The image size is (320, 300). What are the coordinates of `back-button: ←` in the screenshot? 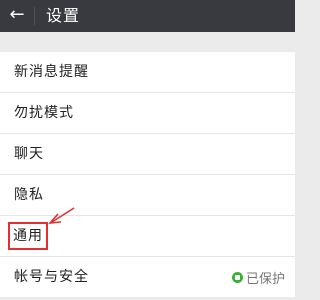 It's located at (17, 15).